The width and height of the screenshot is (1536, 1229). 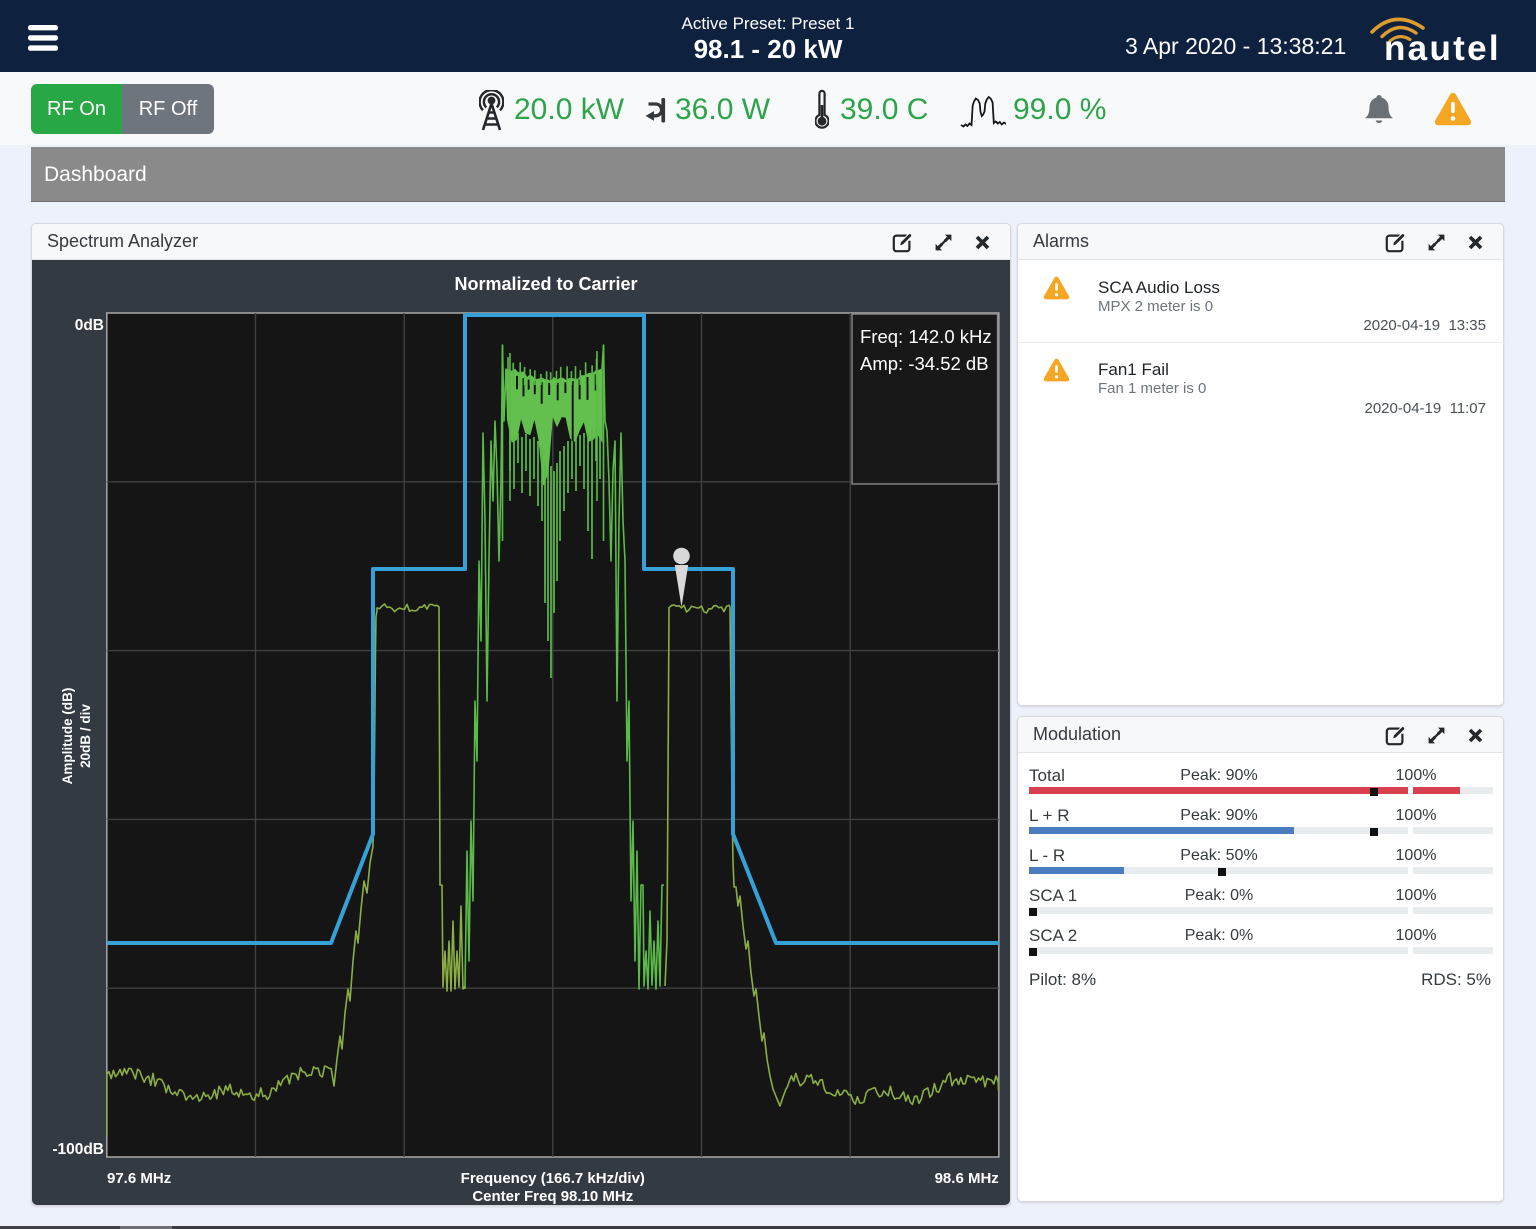 What do you see at coordinates (545, 284) in the screenshot?
I see `svg-text: Normalized to Carrier` at bounding box center [545, 284].